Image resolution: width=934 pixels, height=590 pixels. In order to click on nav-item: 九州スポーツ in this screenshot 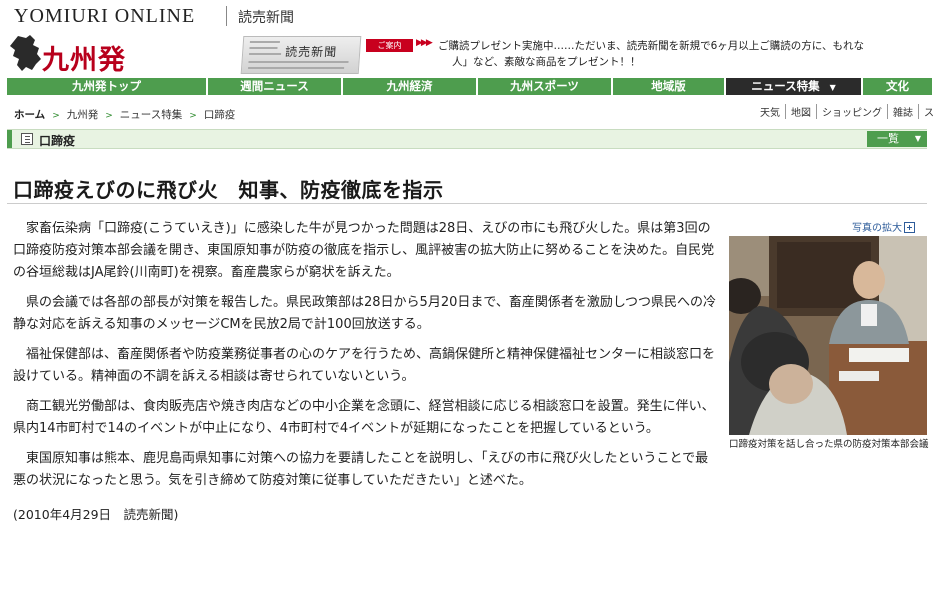, I will do `click(545, 86)`.